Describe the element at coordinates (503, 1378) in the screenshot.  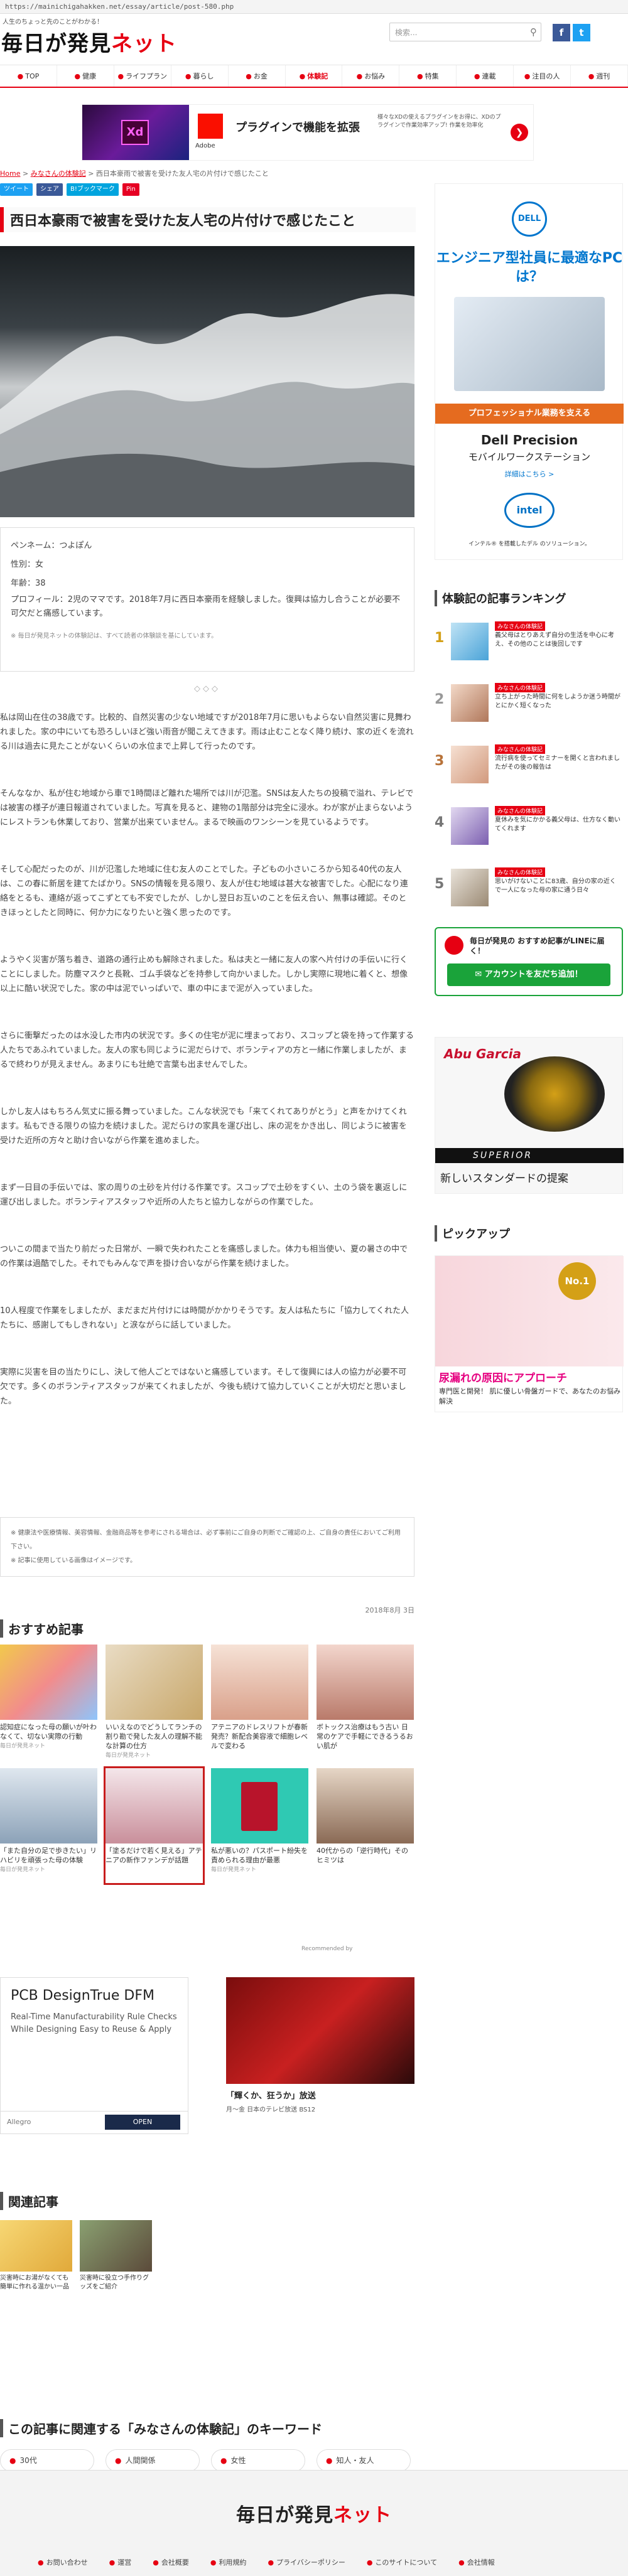
I see `health-headline: 尿漏れの原因にアプローチ` at that location.